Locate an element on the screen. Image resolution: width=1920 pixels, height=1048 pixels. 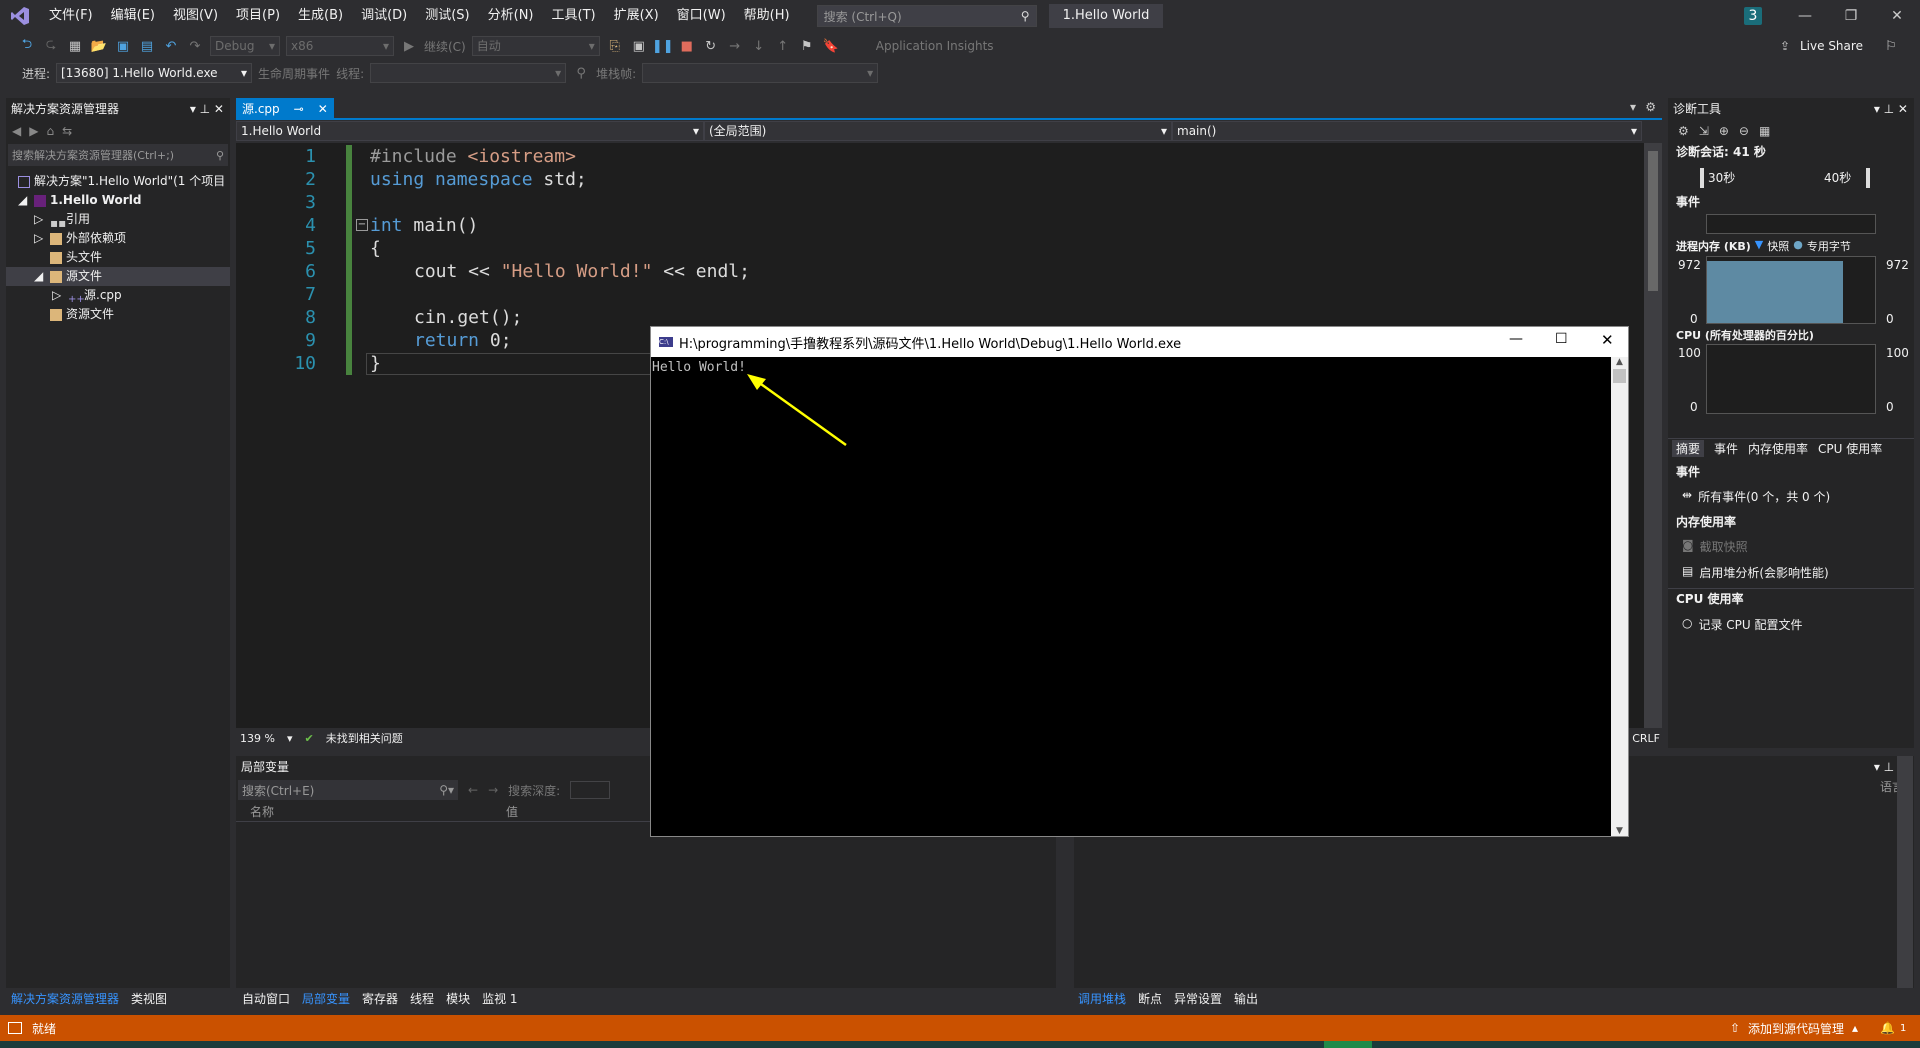
tab-registers: 寄存器 is located at coordinates (380, 998).